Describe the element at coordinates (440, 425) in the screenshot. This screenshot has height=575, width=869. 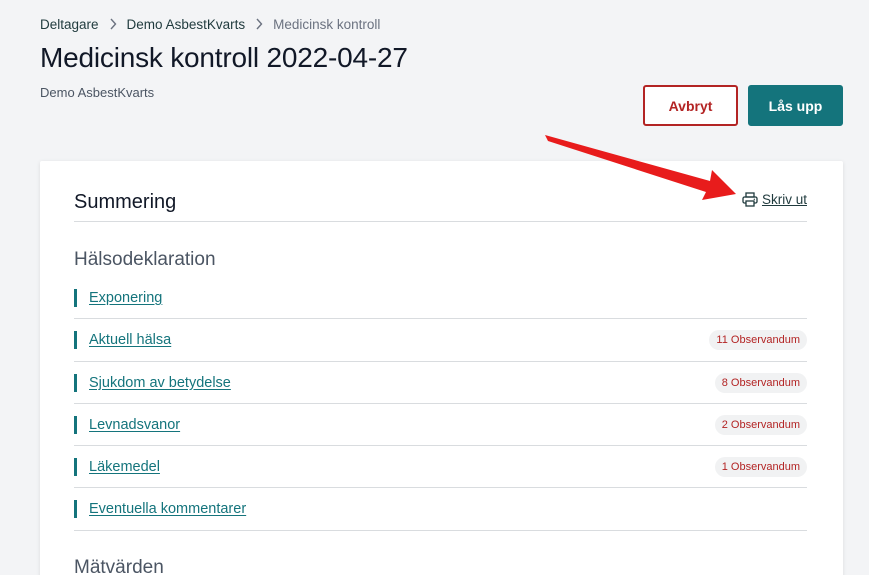
I see `summary-item-lifestyle: Levnadsvanor 2 Observandum` at that location.